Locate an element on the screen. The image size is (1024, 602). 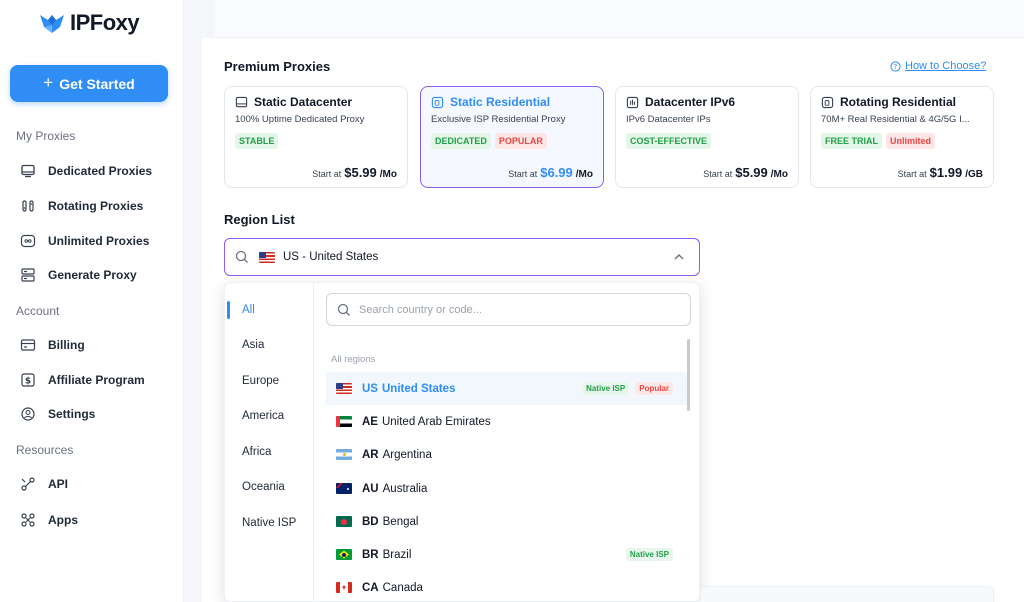
sidebar-item-api: API is located at coordinates (44, 484).